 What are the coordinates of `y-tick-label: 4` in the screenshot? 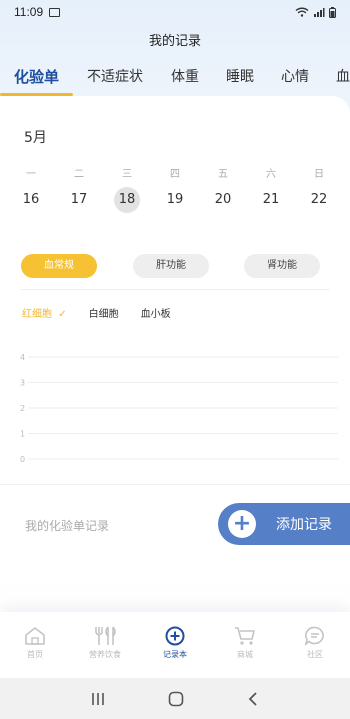 It's located at (22, 357).